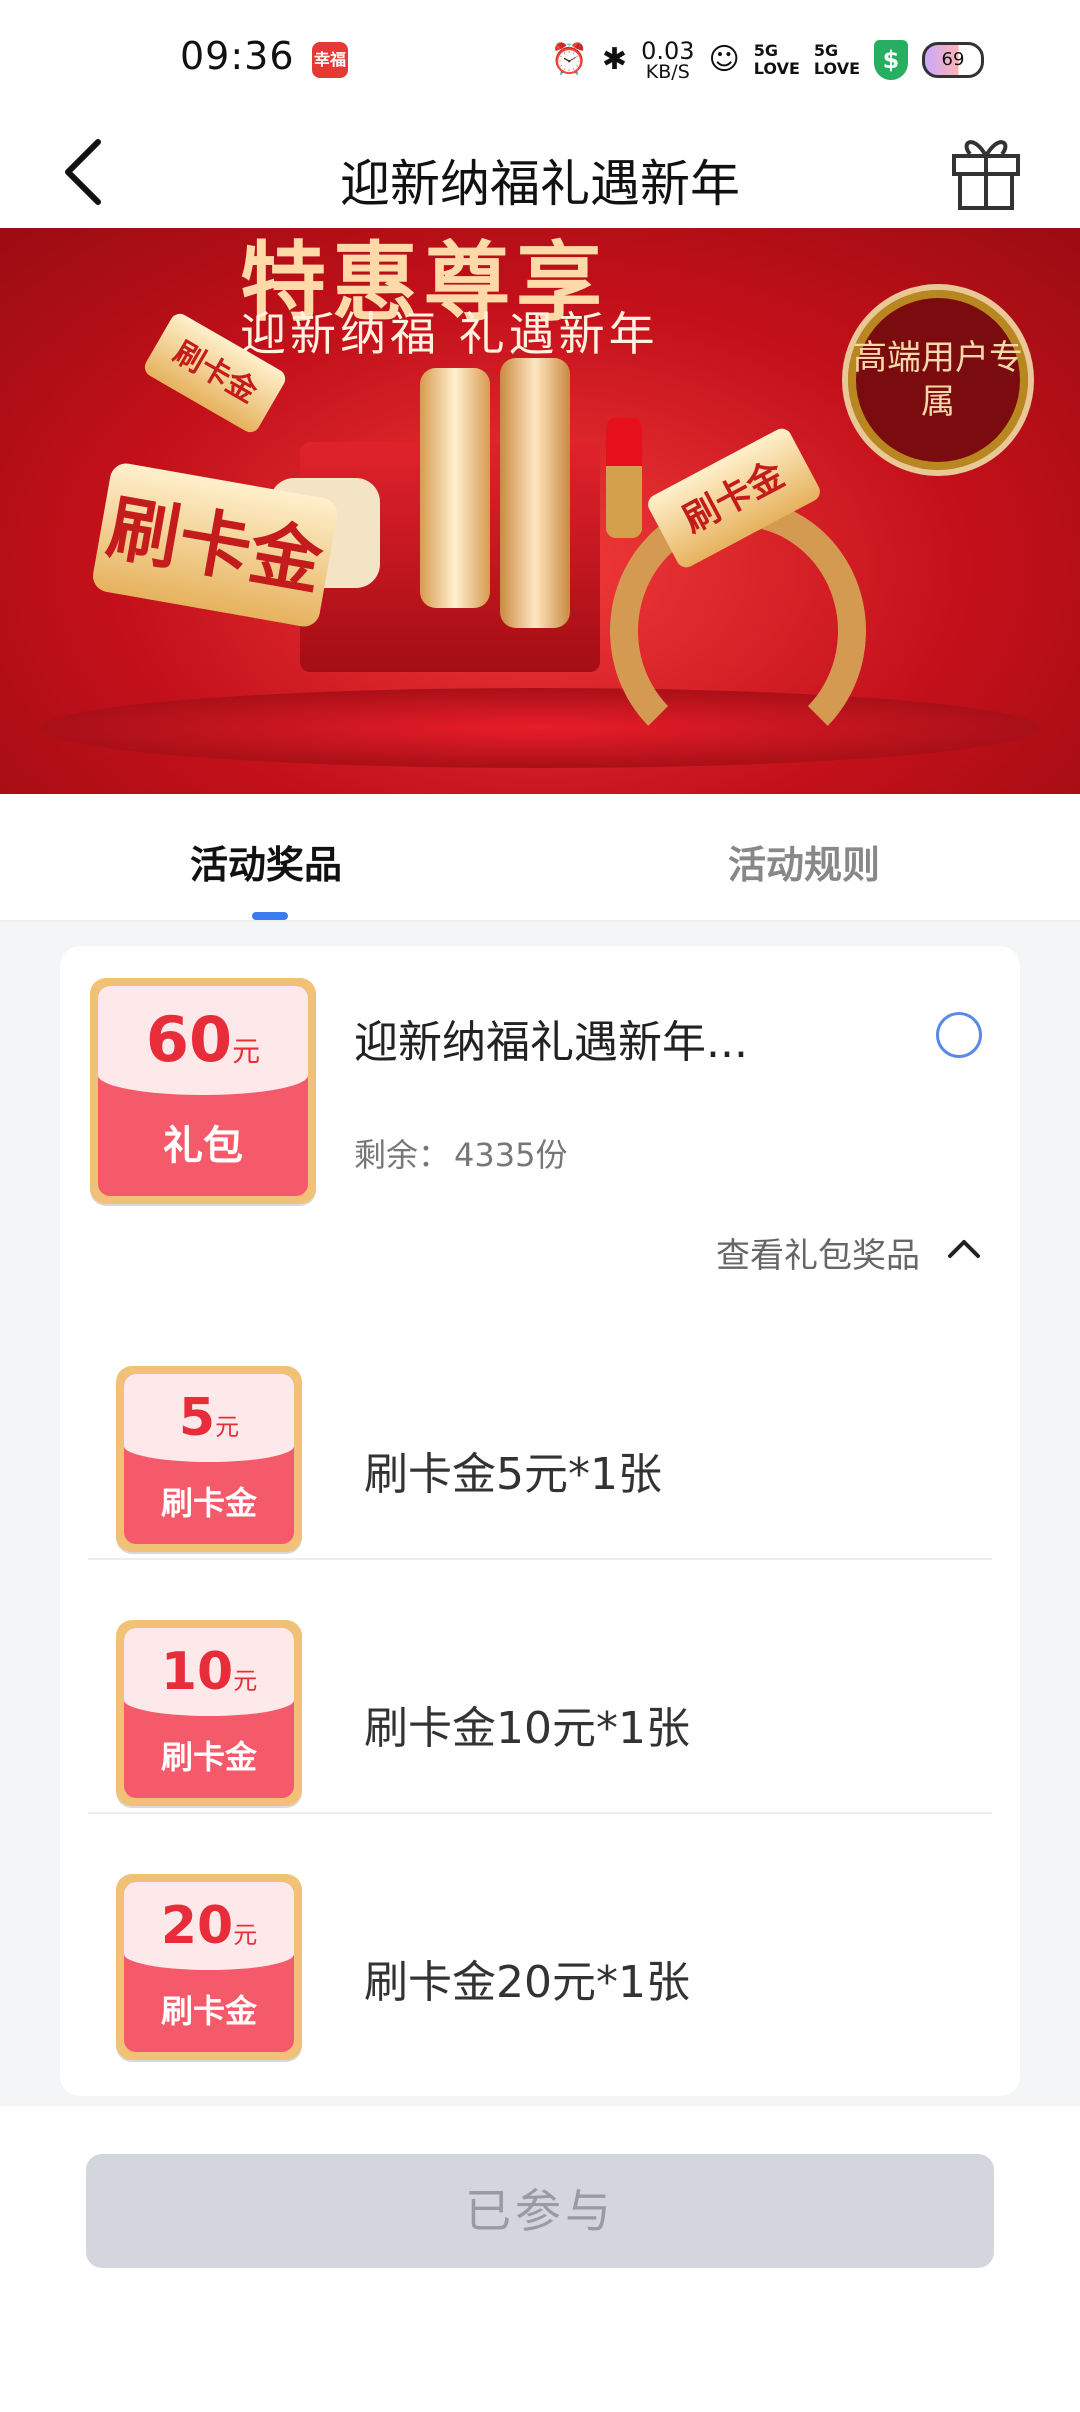 The height and width of the screenshot is (2412, 1080). I want to click on prize-coupon-amount: 10元, so click(209, 1671).